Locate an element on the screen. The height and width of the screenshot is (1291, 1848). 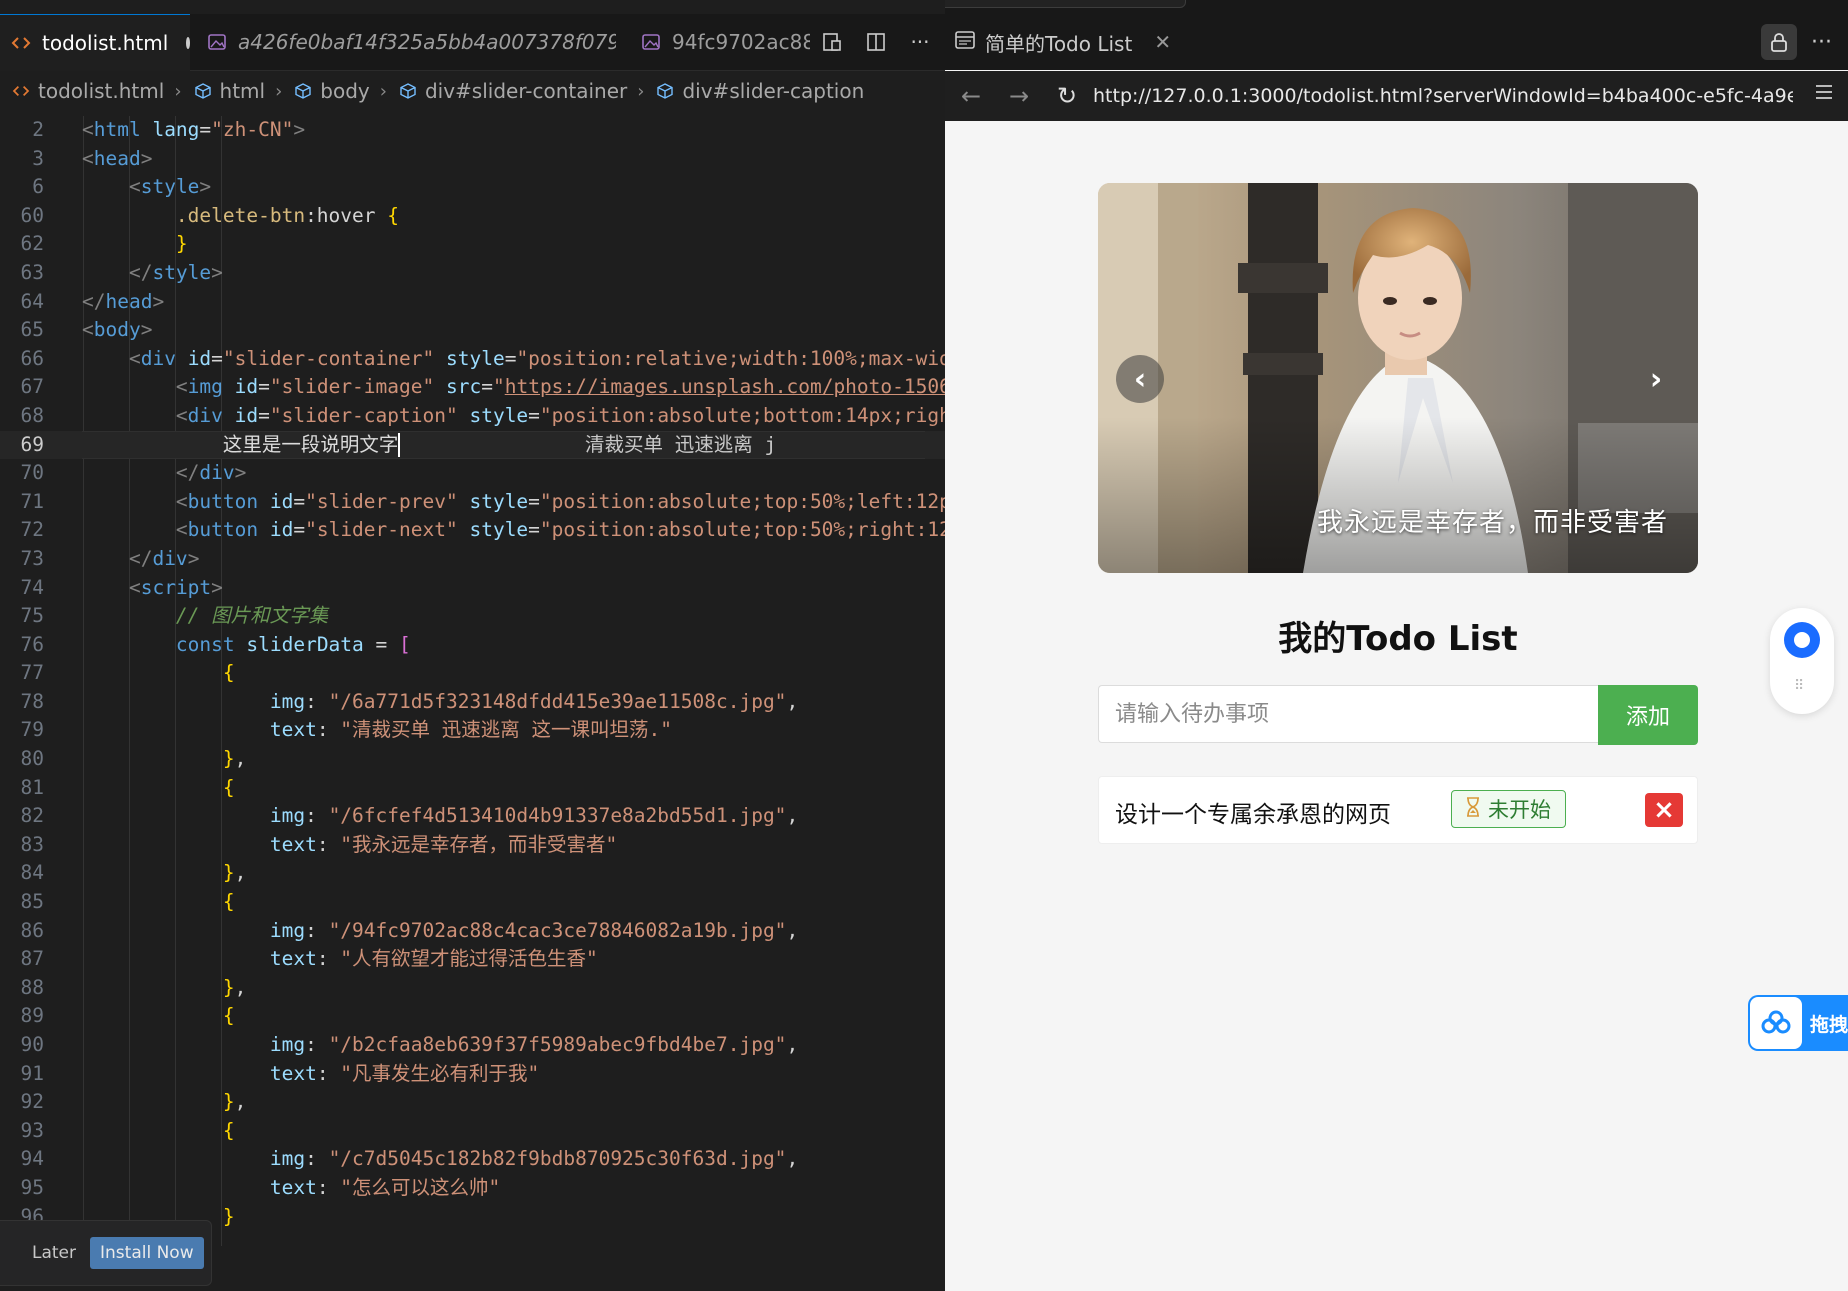
lock-icon is located at coordinates (1779, 42).